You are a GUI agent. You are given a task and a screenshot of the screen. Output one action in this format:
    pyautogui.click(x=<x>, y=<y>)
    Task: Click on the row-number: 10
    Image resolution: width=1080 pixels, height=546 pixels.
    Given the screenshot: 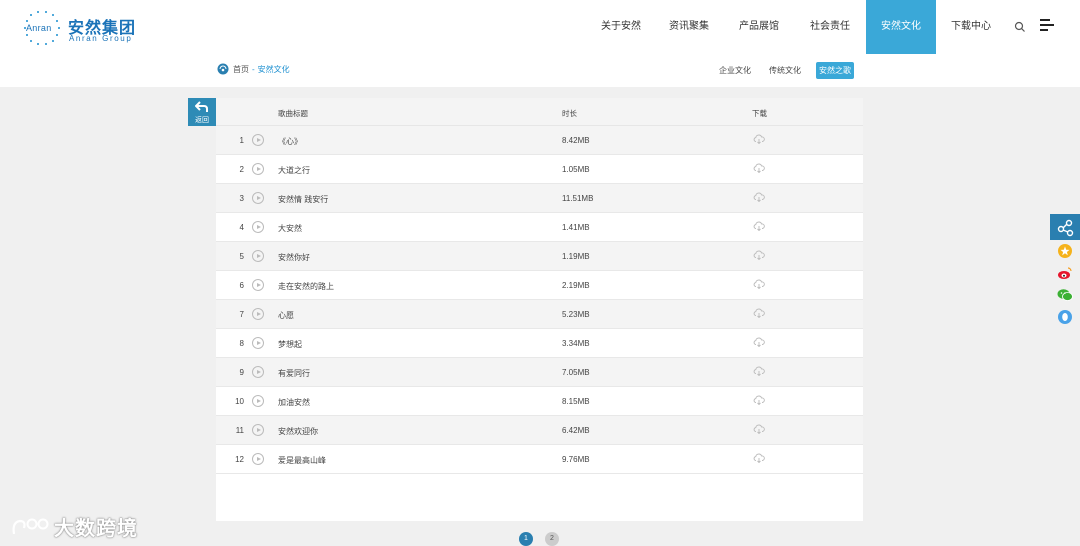 What is the action you would take?
    pyautogui.click(x=239, y=401)
    